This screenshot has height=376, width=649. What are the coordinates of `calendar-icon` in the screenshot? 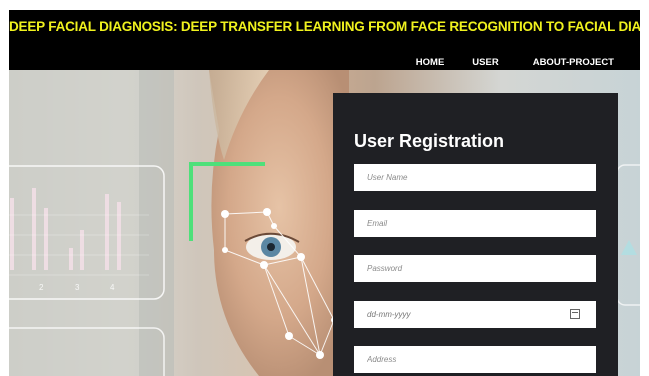 It's located at (575, 314).